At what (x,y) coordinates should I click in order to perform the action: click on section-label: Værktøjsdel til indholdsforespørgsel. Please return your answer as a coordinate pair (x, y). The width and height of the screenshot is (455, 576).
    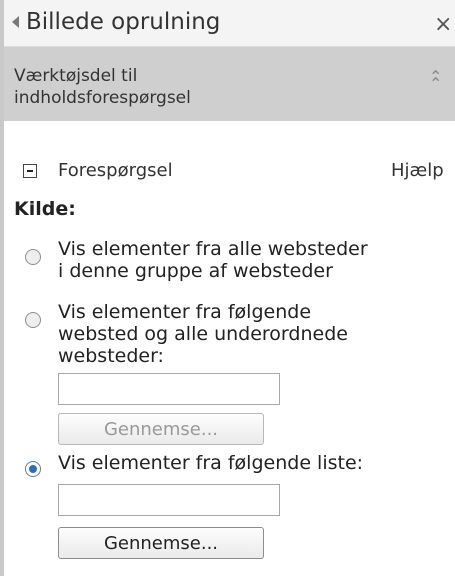
    Looking at the image, I should click on (102, 87).